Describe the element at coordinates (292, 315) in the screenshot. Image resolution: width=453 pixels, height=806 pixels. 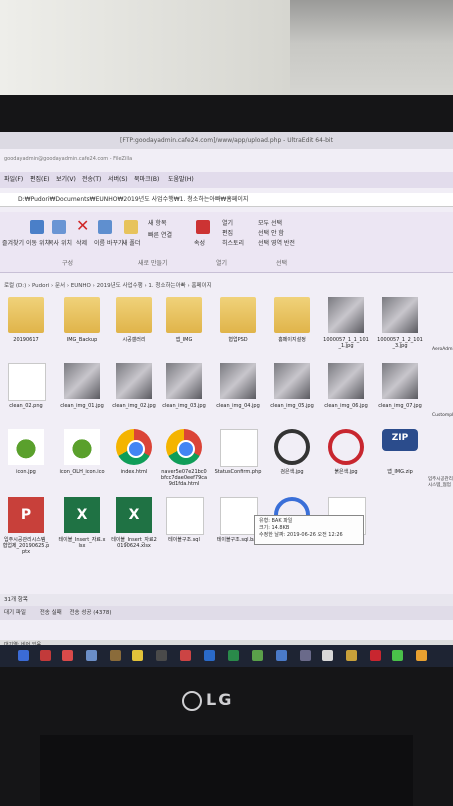
I see `folder-thumbnail-icon` at that location.